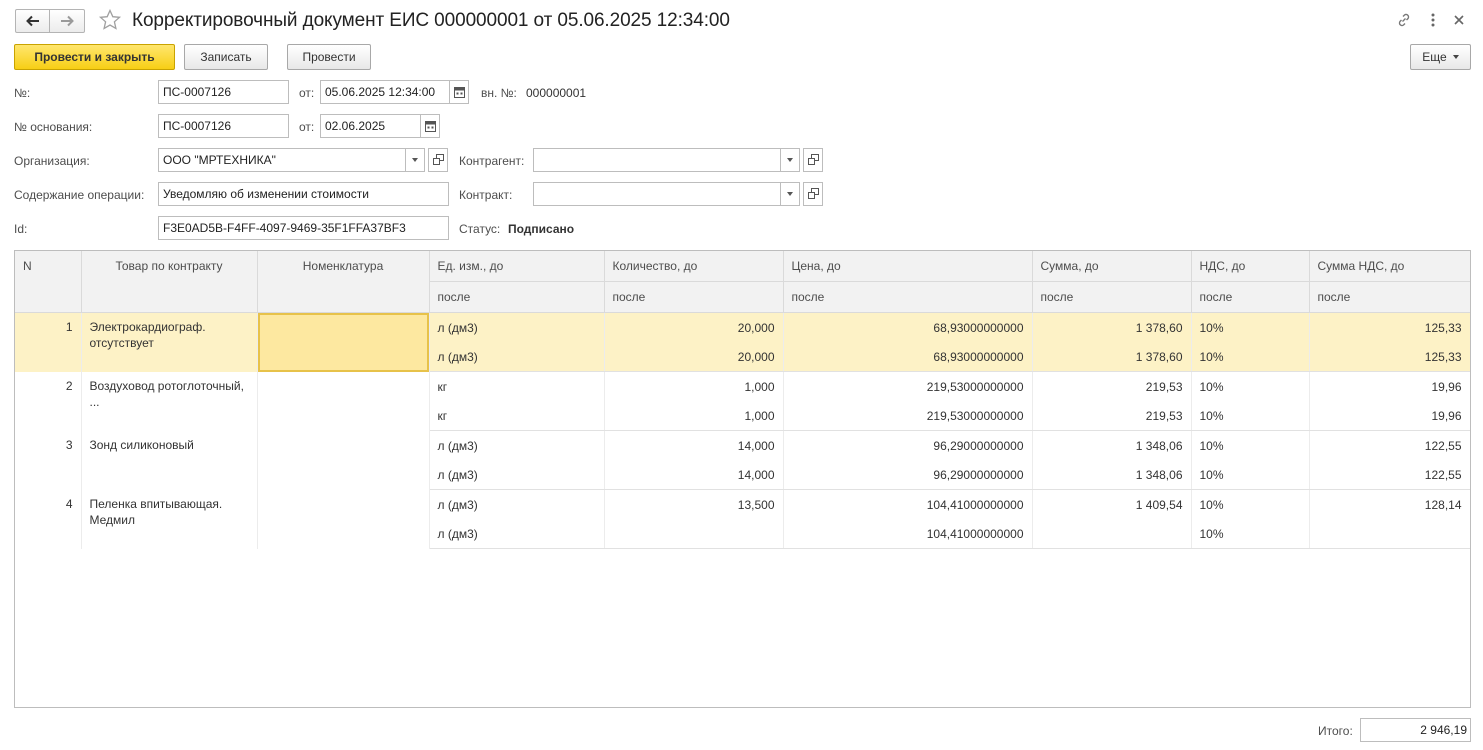 The height and width of the screenshot is (750, 1483). I want to click on more-button: Еще, so click(1440, 57).